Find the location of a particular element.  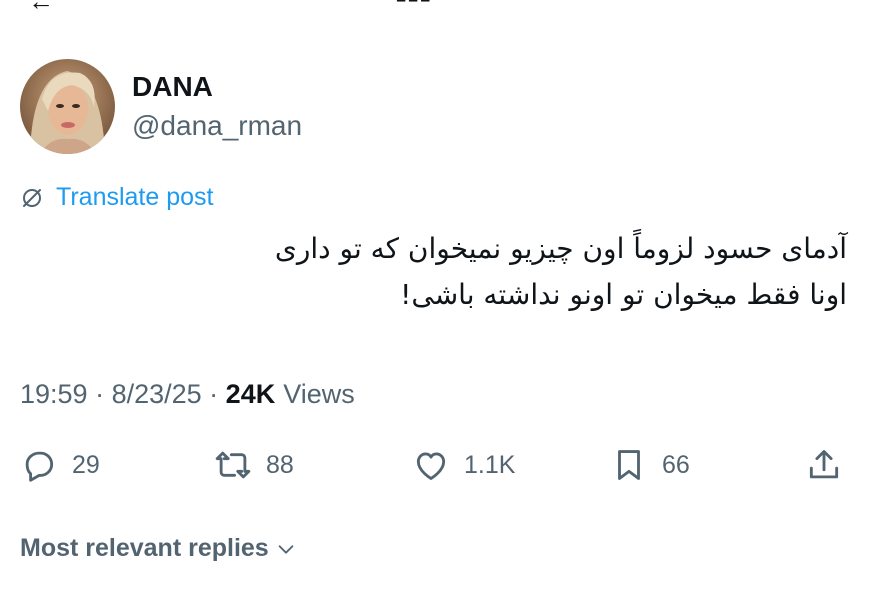

like-icon is located at coordinates (431, 466).